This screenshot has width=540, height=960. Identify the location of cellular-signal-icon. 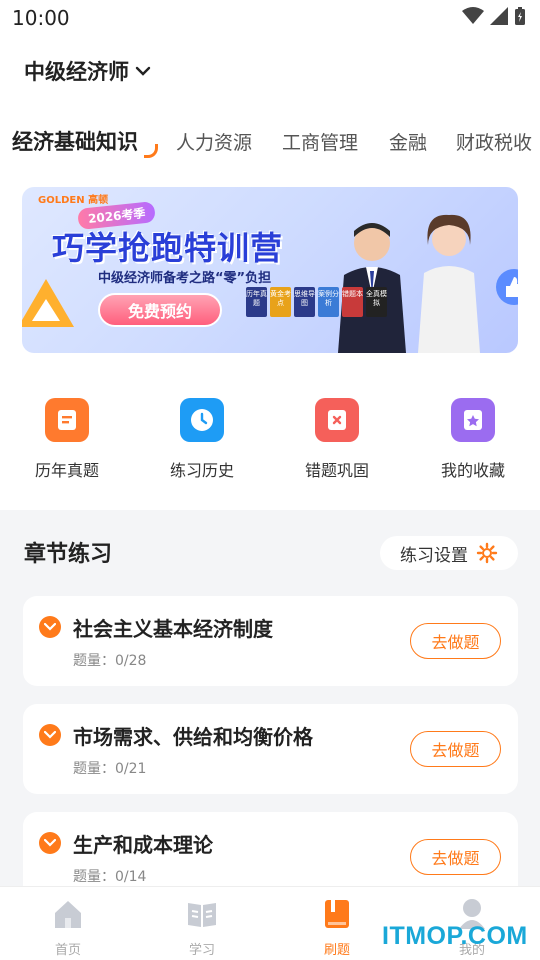
(499, 16).